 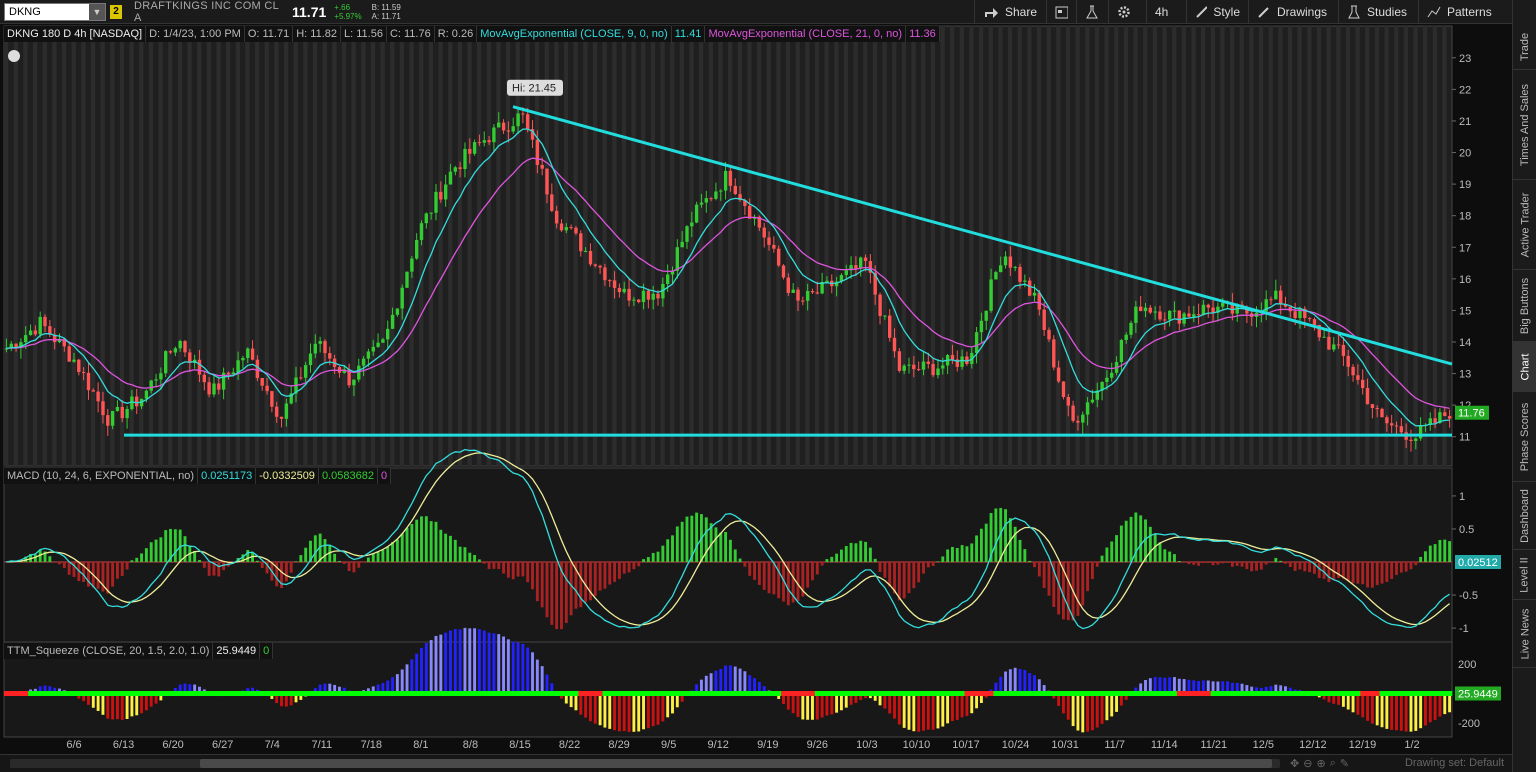 What do you see at coordinates (1524, 575) in the screenshot?
I see `sidebar-tab-level-ii: Level II` at bounding box center [1524, 575].